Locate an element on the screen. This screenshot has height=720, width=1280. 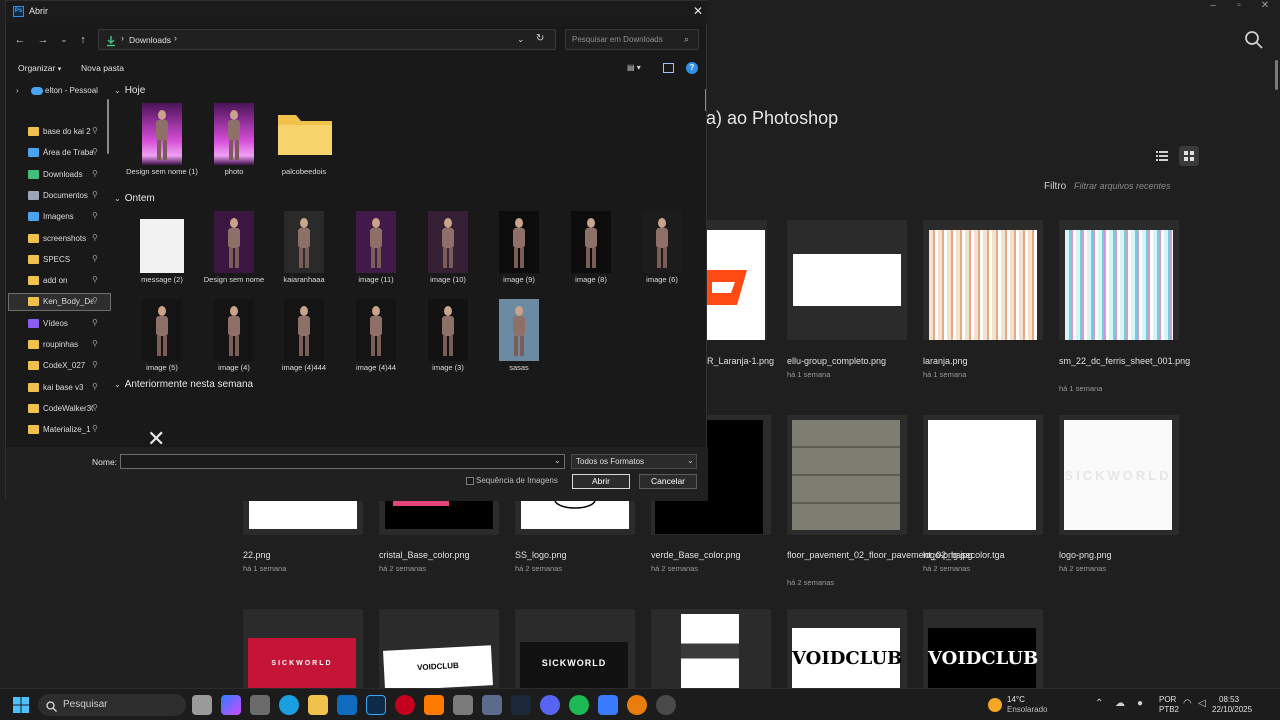
file-item: image (4) is located at coordinates (234, 340).